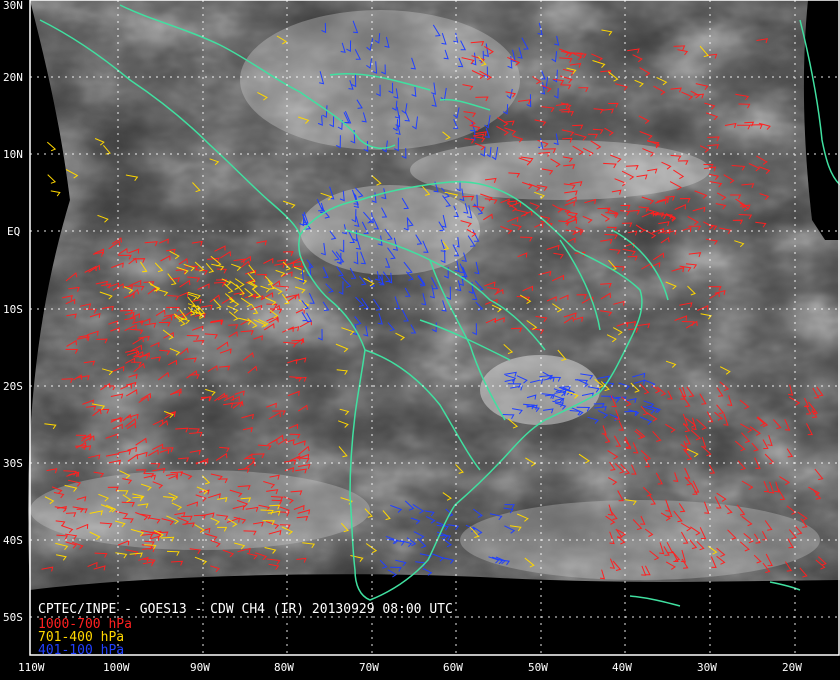 The width and height of the screenshot is (840, 680). What do you see at coordinates (792, 667) in the screenshot?
I see `lon-label: 20W` at bounding box center [792, 667].